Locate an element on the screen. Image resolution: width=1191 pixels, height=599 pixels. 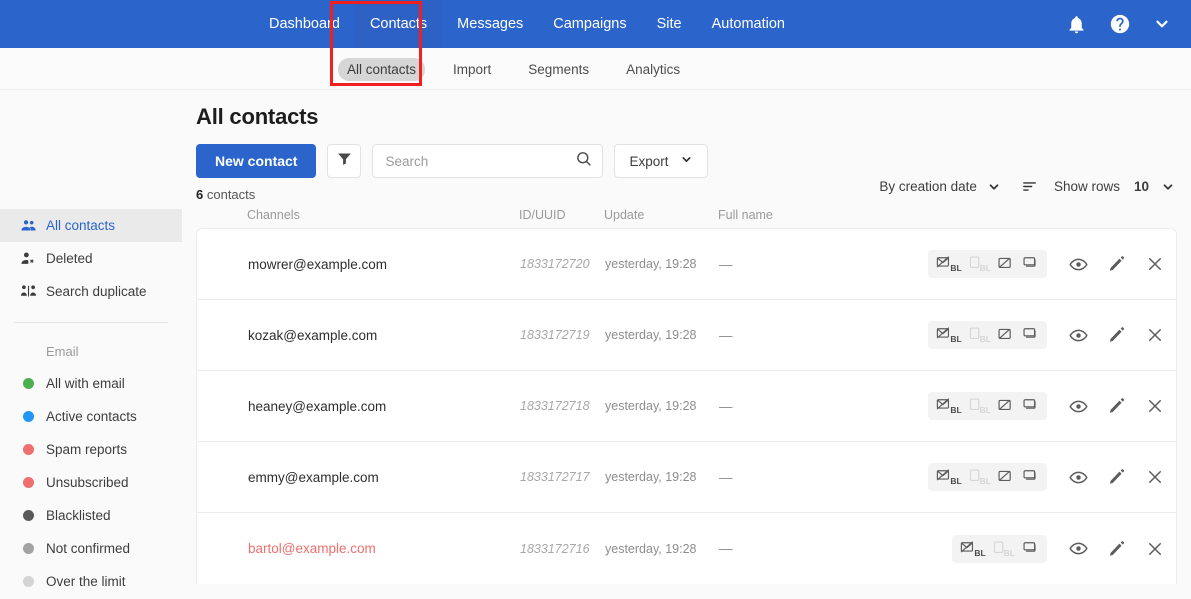
sub-nav-item-import: Import is located at coordinates (472, 69).